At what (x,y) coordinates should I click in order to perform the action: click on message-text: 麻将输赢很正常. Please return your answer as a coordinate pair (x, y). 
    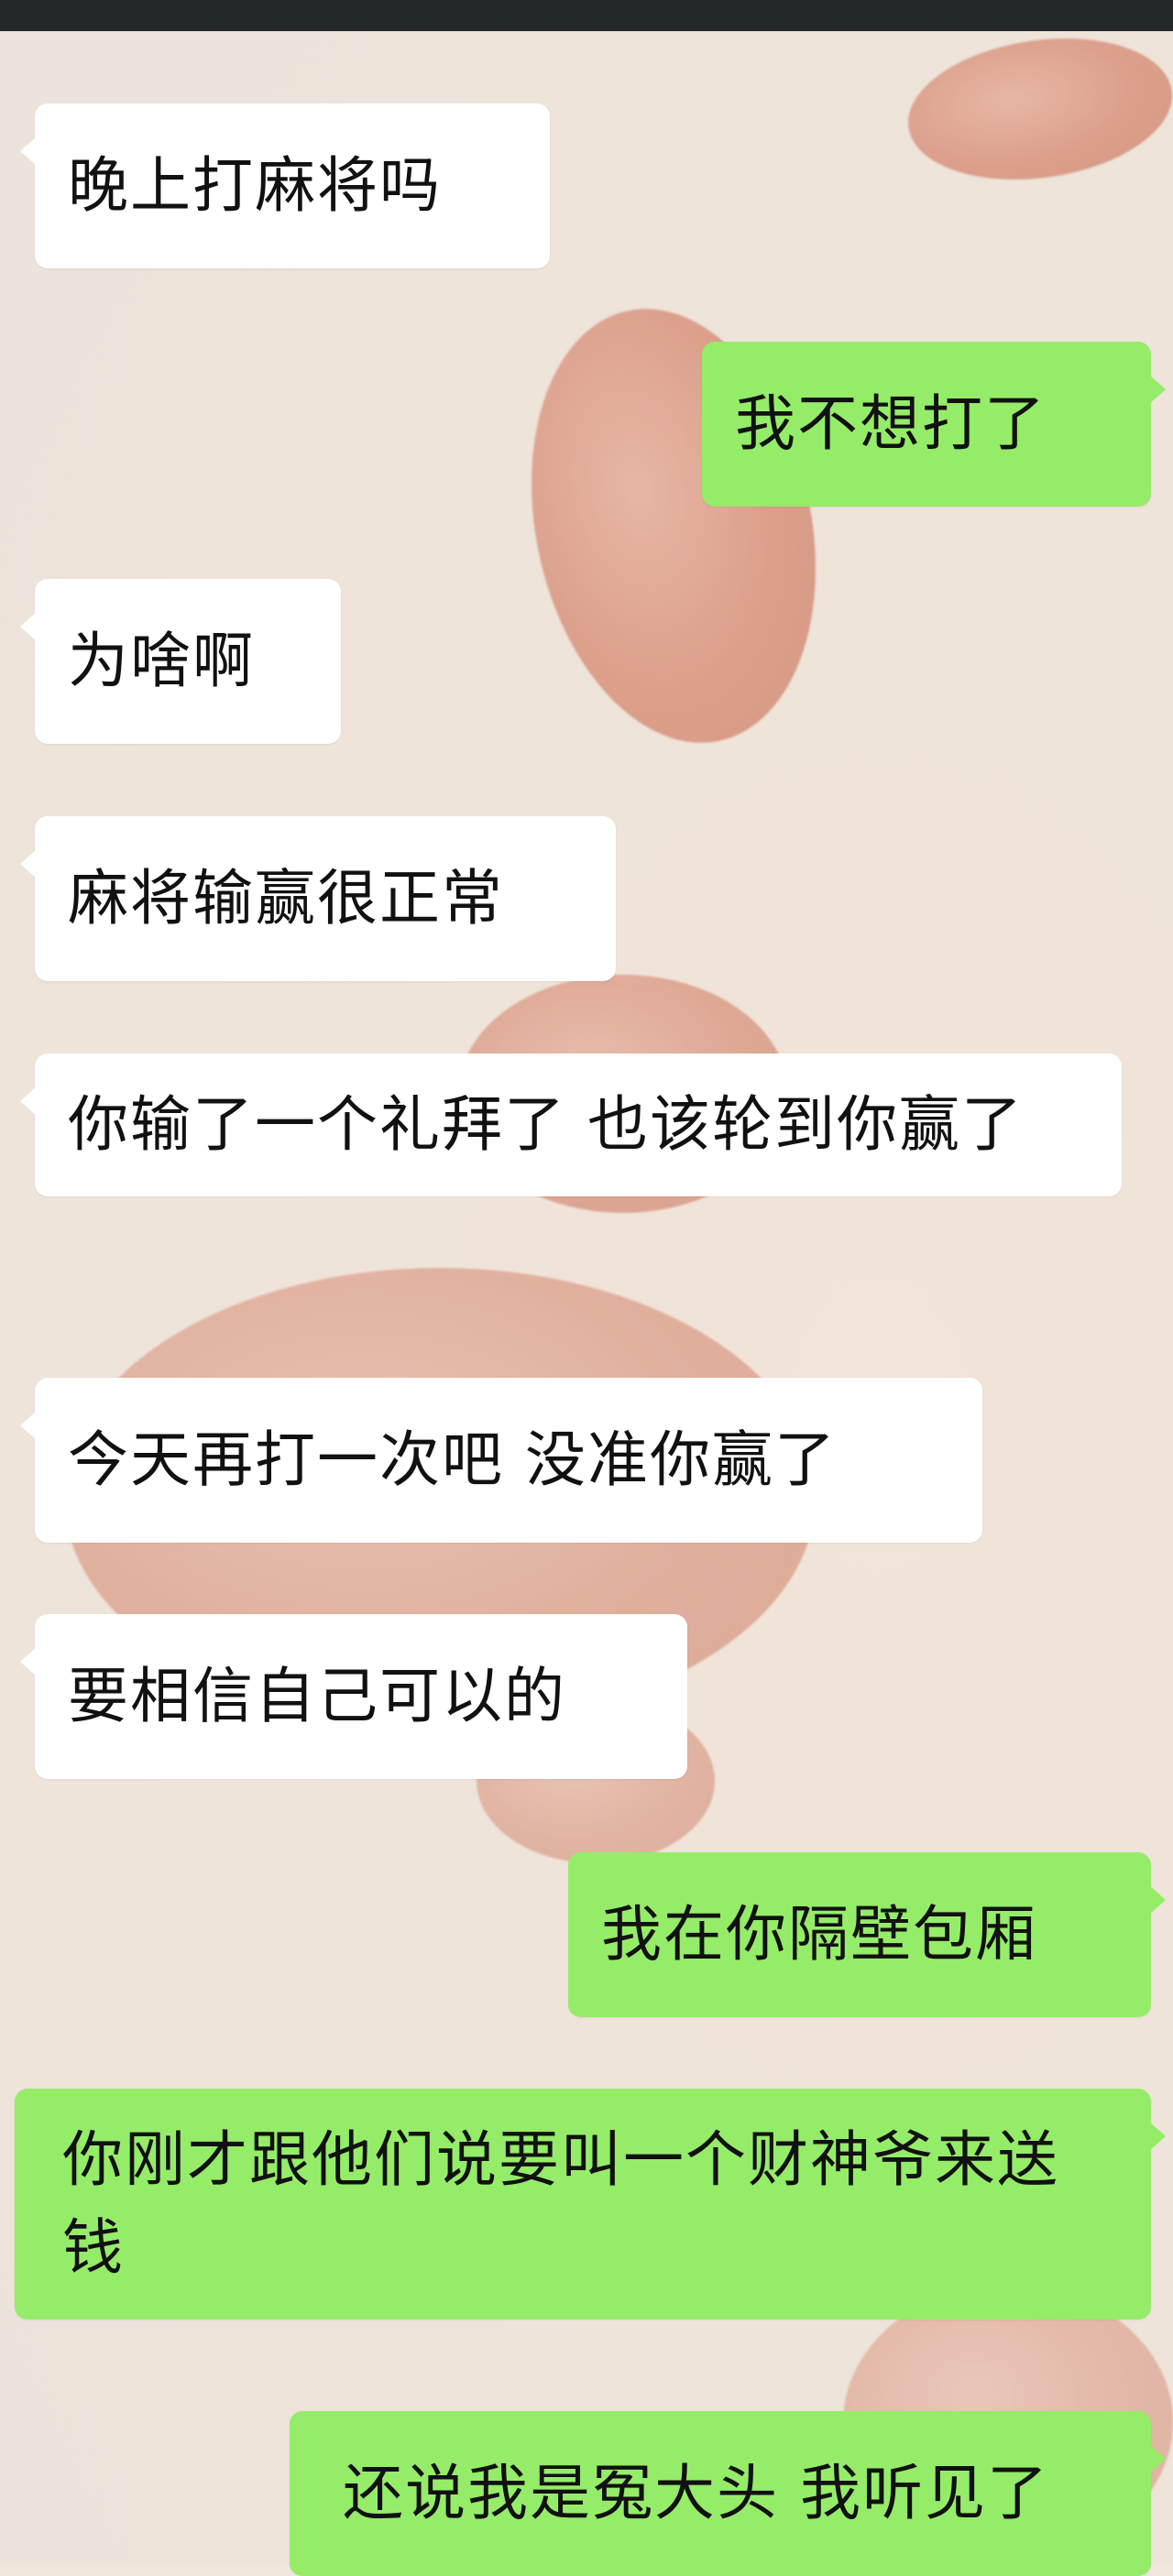
    Looking at the image, I should click on (286, 898).